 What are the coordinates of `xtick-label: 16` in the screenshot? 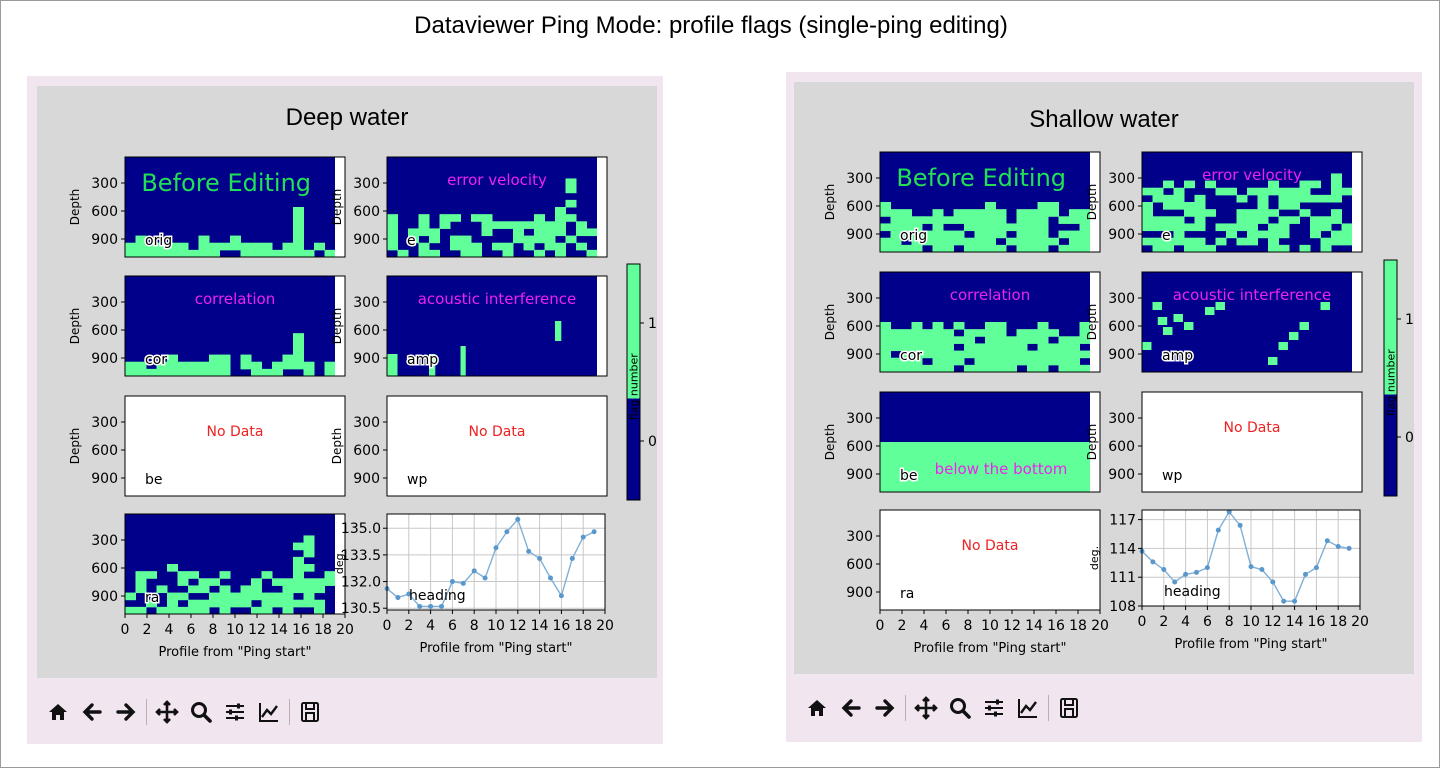 It's located at (1316, 622).